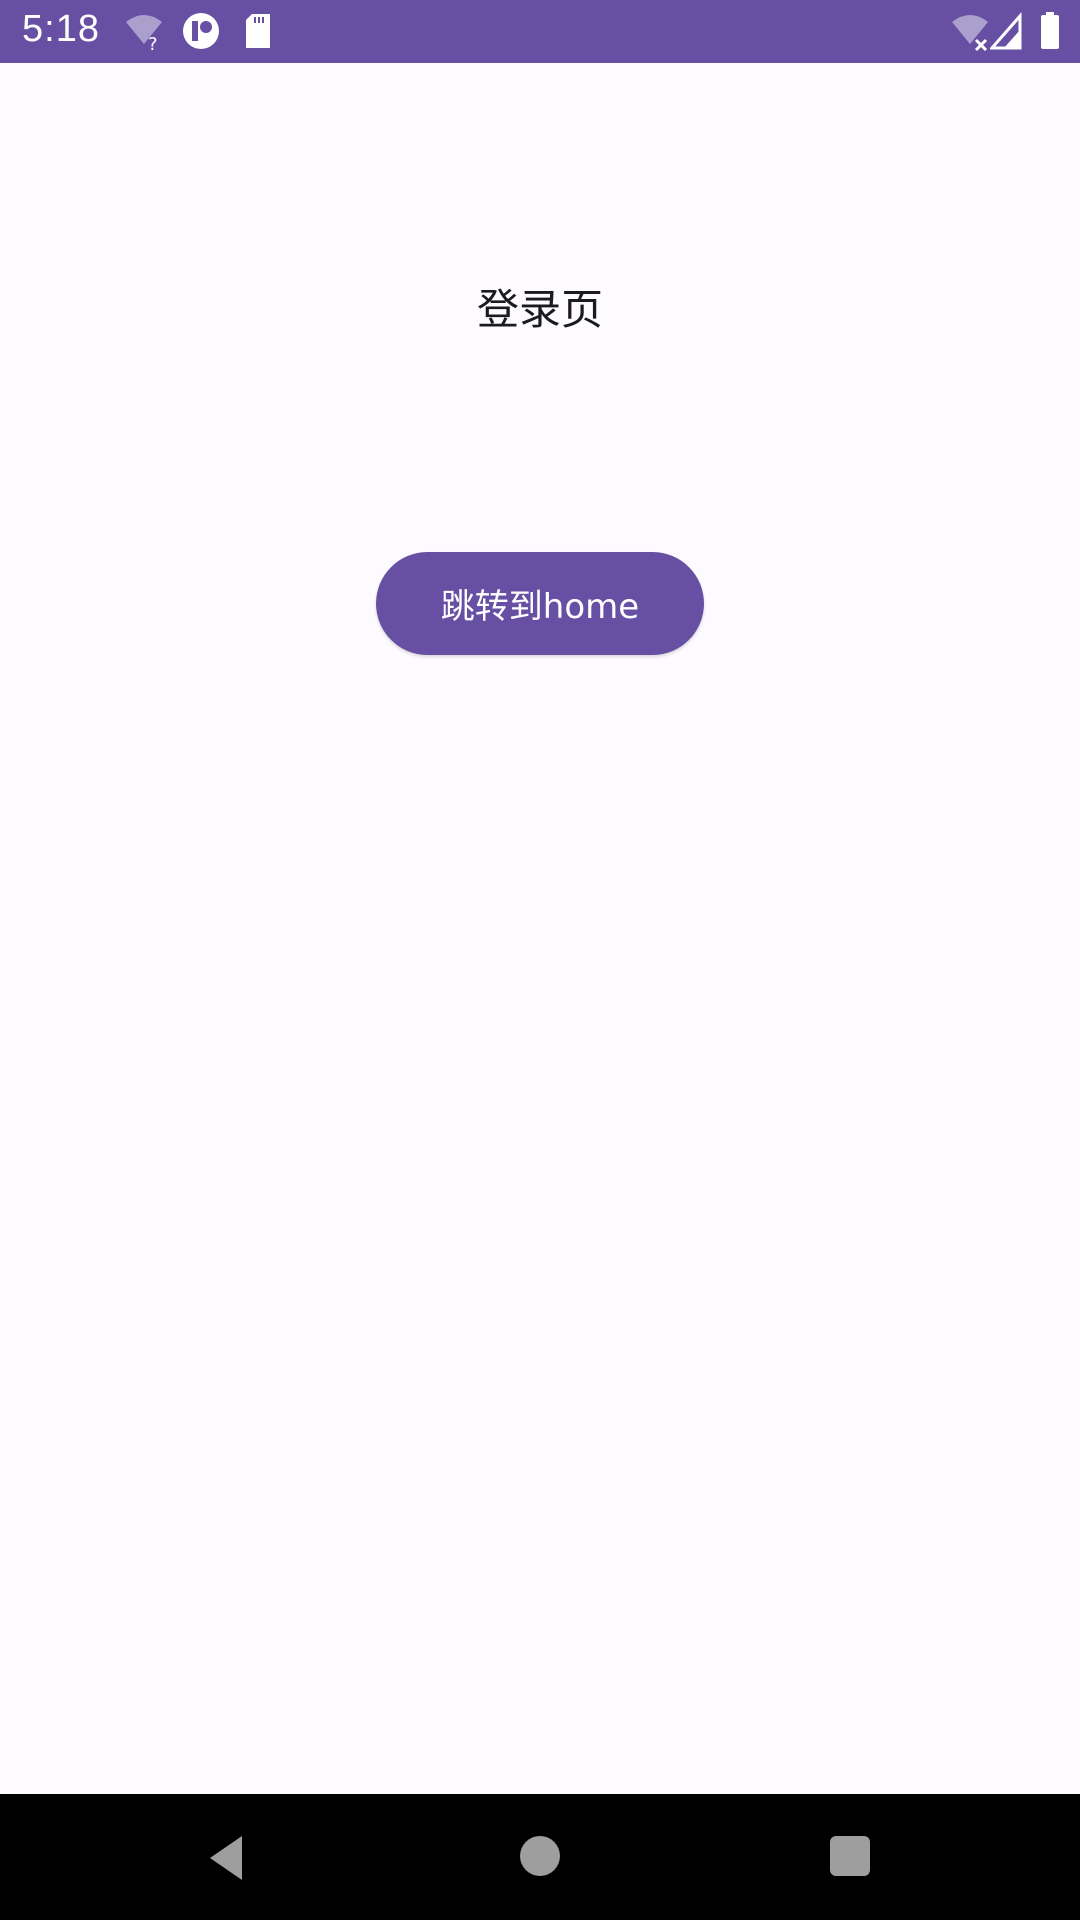 This screenshot has width=1080, height=1920. What do you see at coordinates (539, 309) in the screenshot?
I see `page-title: 登录页` at bounding box center [539, 309].